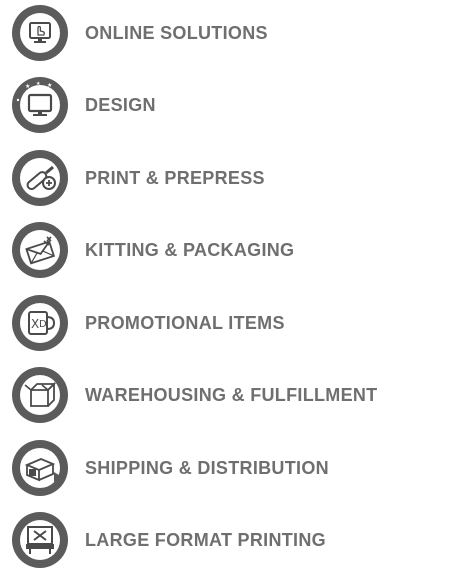  What do you see at coordinates (43, 324) in the screenshot?
I see `svg-text: D` at bounding box center [43, 324].